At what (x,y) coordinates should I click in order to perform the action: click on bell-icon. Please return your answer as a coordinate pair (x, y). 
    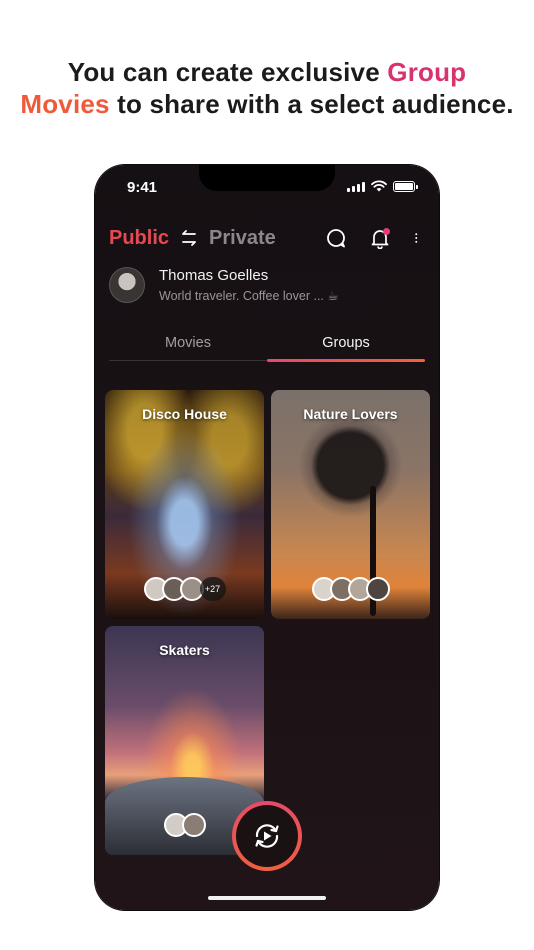
    Looking at the image, I should click on (380, 238).